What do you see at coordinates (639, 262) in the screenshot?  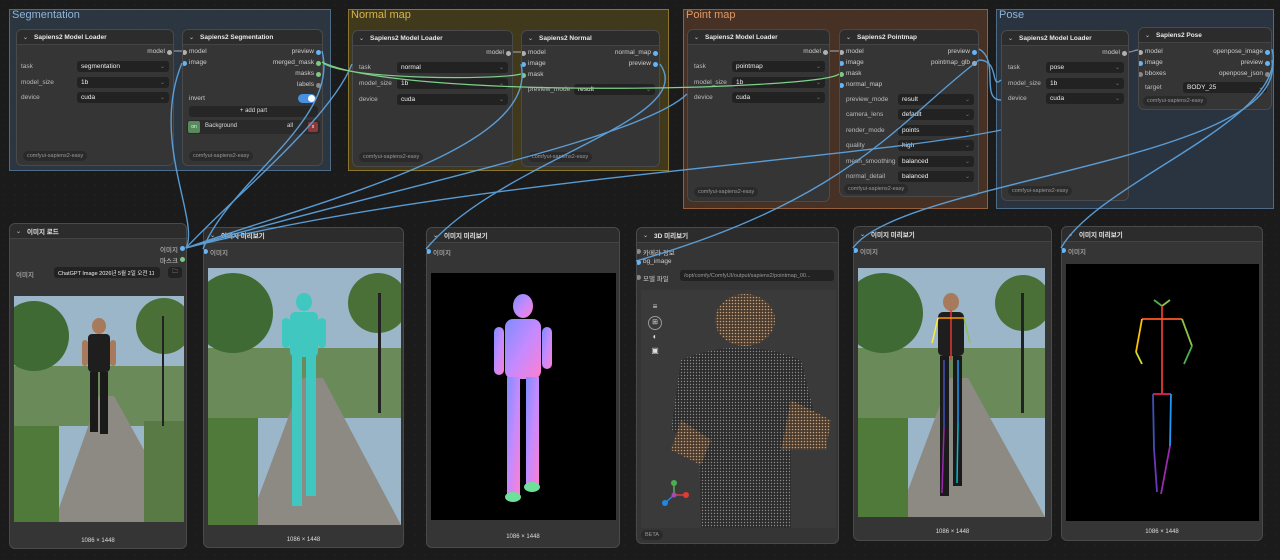 I see `input-bg-image-port` at bounding box center [639, 262].